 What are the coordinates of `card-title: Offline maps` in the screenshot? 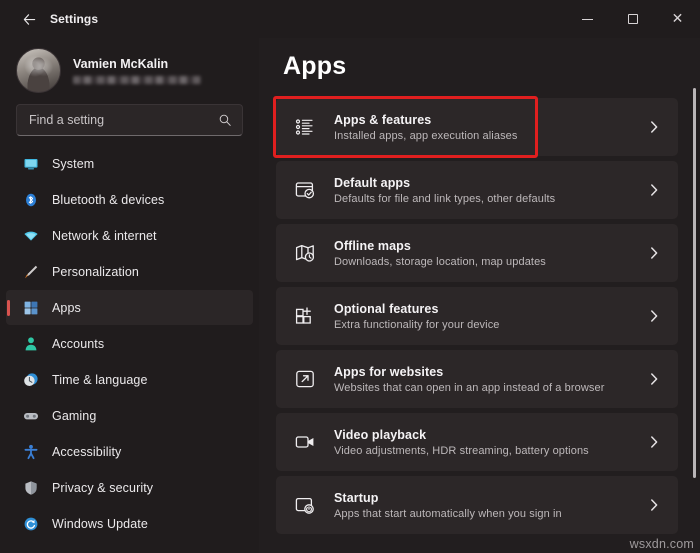 It's located at (372, 245).